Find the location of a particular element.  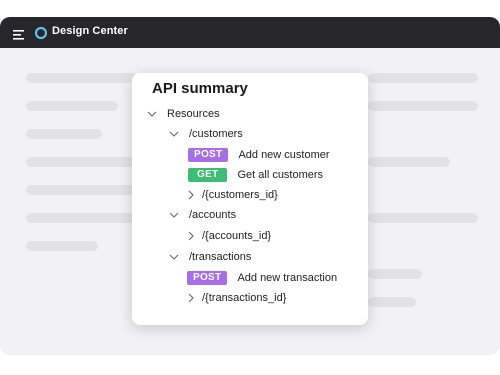

endpoint-post-transaction: POST Add new transaction is located at coordinates (262, 278).